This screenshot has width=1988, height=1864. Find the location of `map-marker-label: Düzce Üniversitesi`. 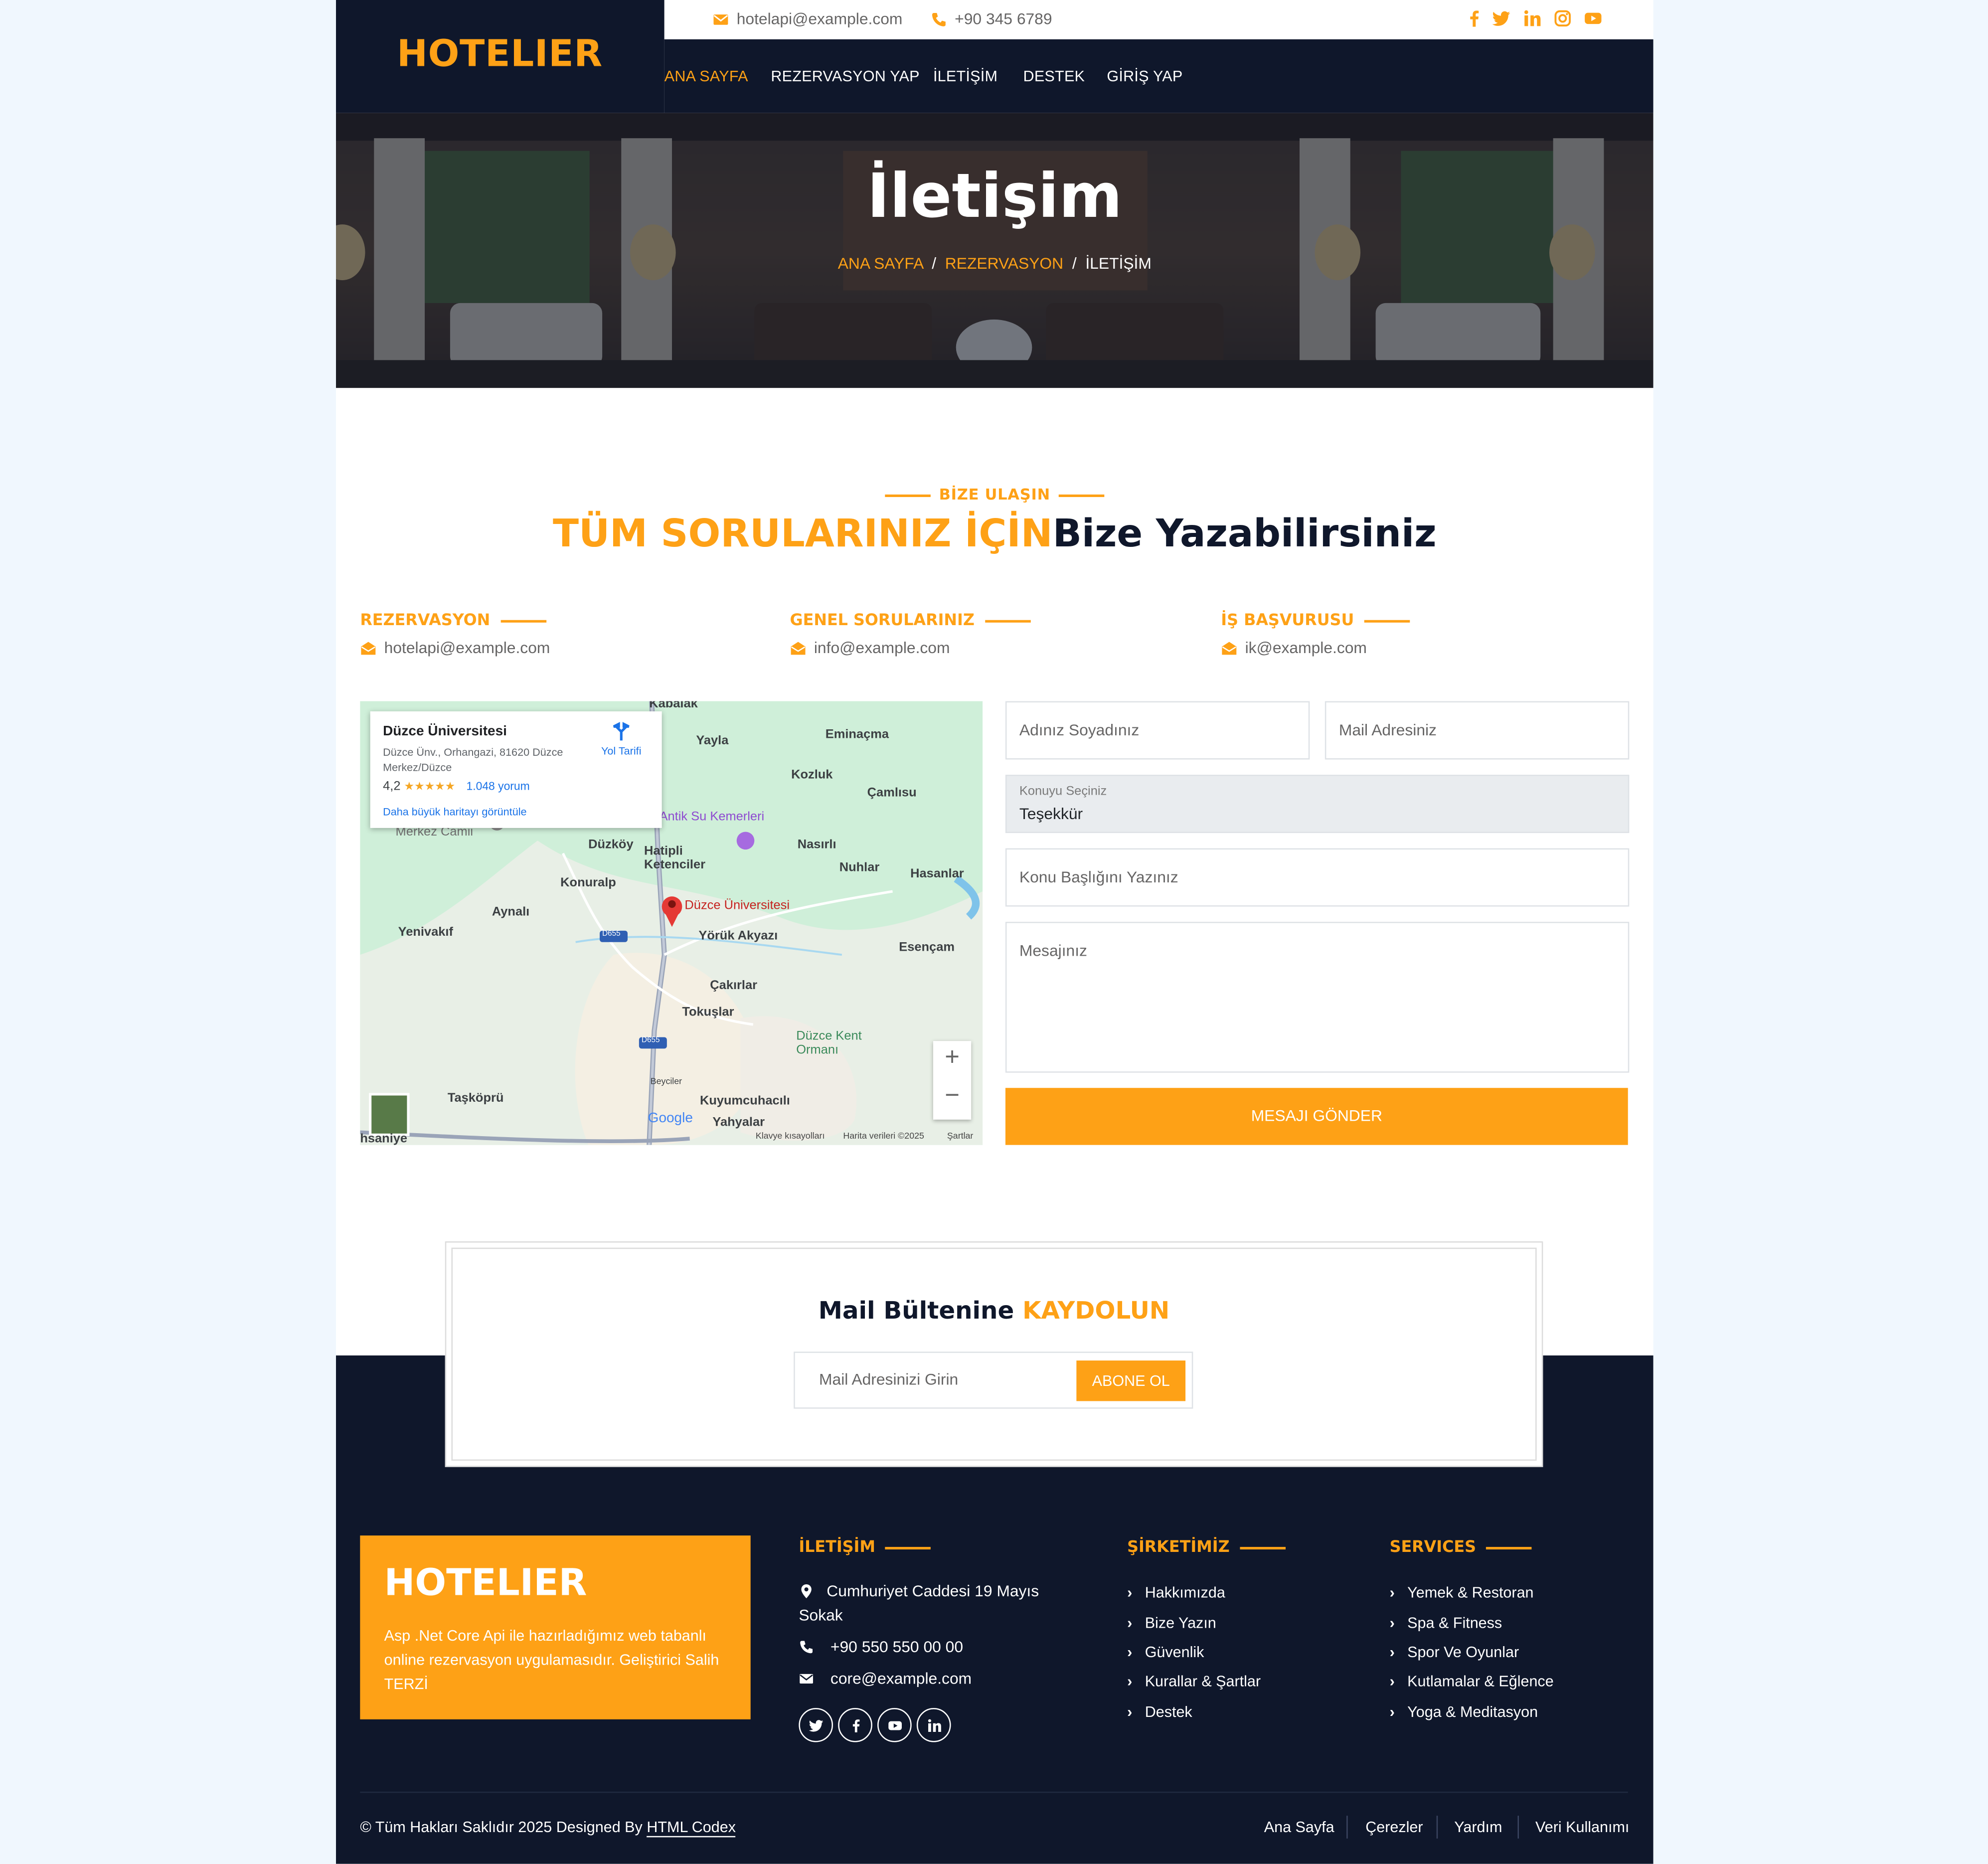

map-marker-label: Düzce Üniversitesi is located at coordinates (737, 906).